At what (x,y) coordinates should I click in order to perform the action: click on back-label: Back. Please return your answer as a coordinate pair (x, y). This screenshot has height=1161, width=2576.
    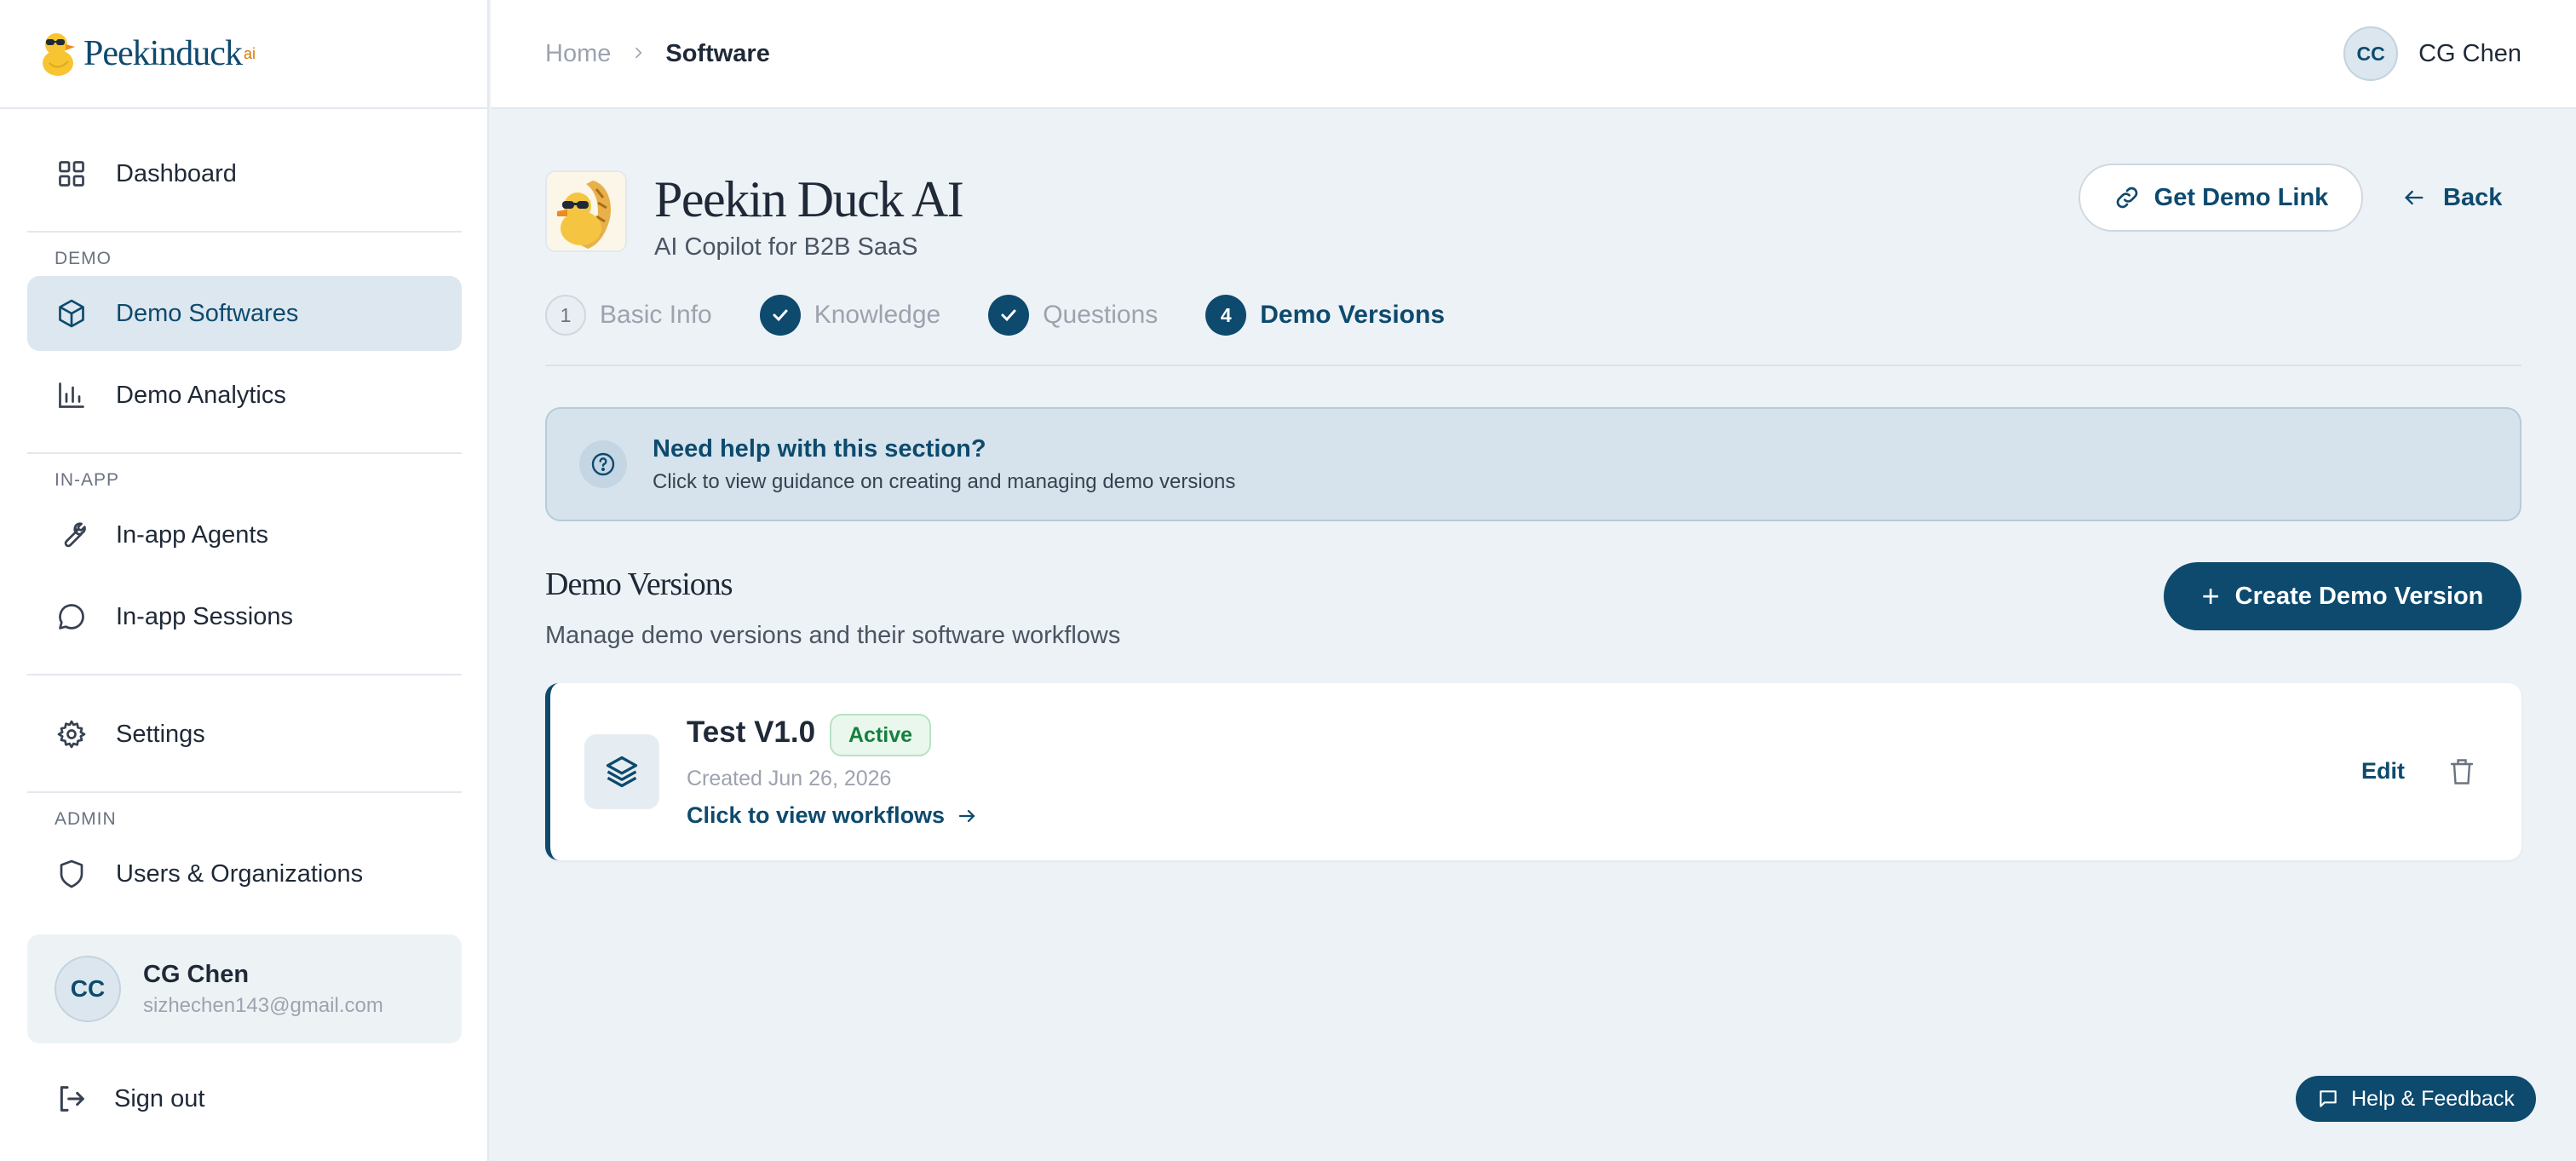
    Looking at the image, I should click on (2473, 197).